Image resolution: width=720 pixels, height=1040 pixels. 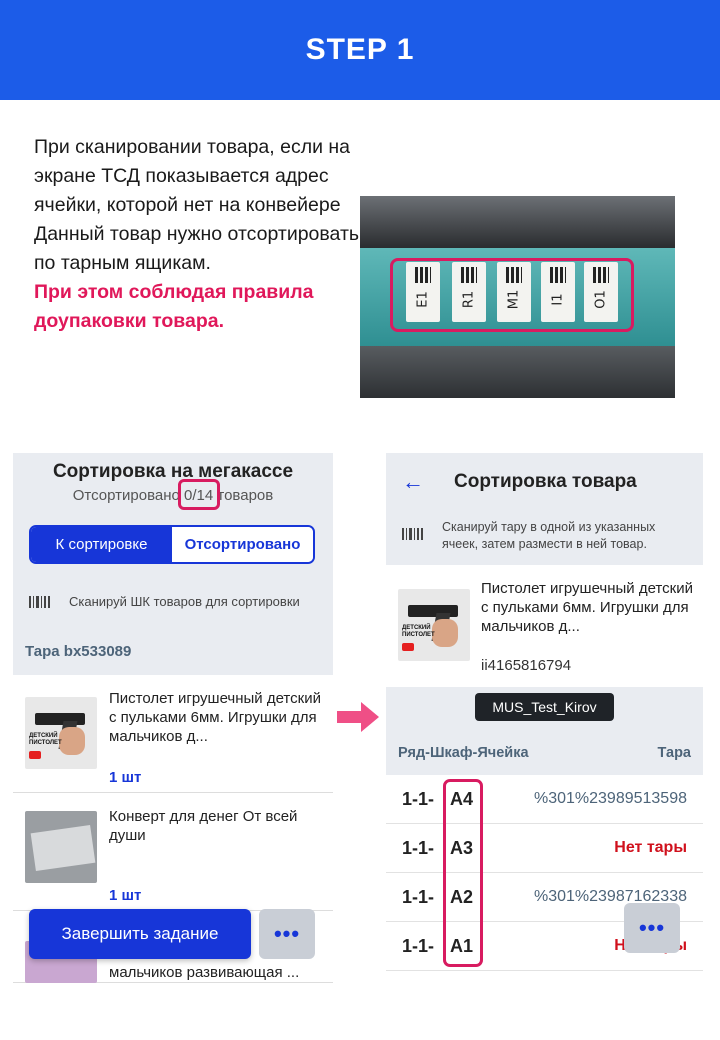 I want to click on sorted-counter: Отсортировано 0/14 товаров, so click(x=173, y=495).